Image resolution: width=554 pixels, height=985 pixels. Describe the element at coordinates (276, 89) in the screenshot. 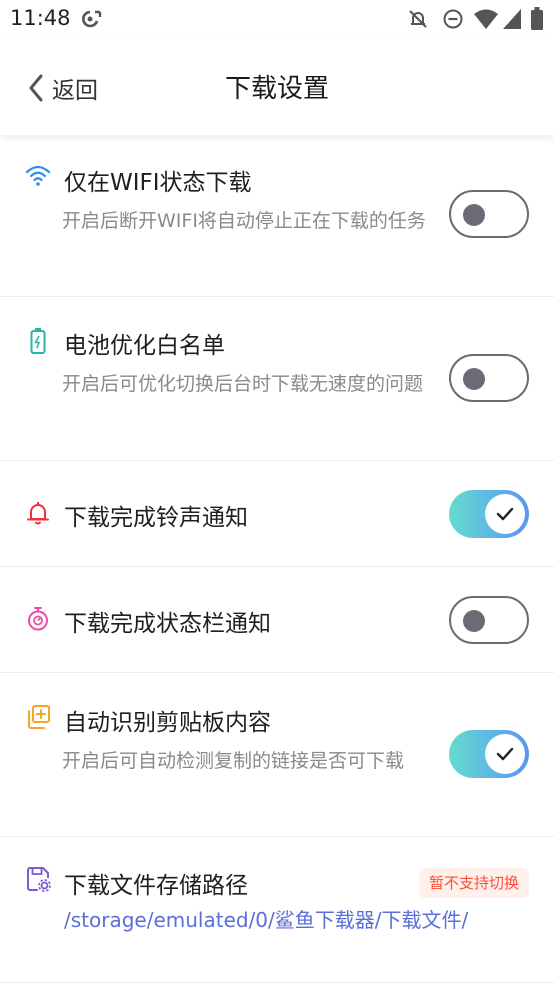

I see `page-title: 下载设置` at that location.